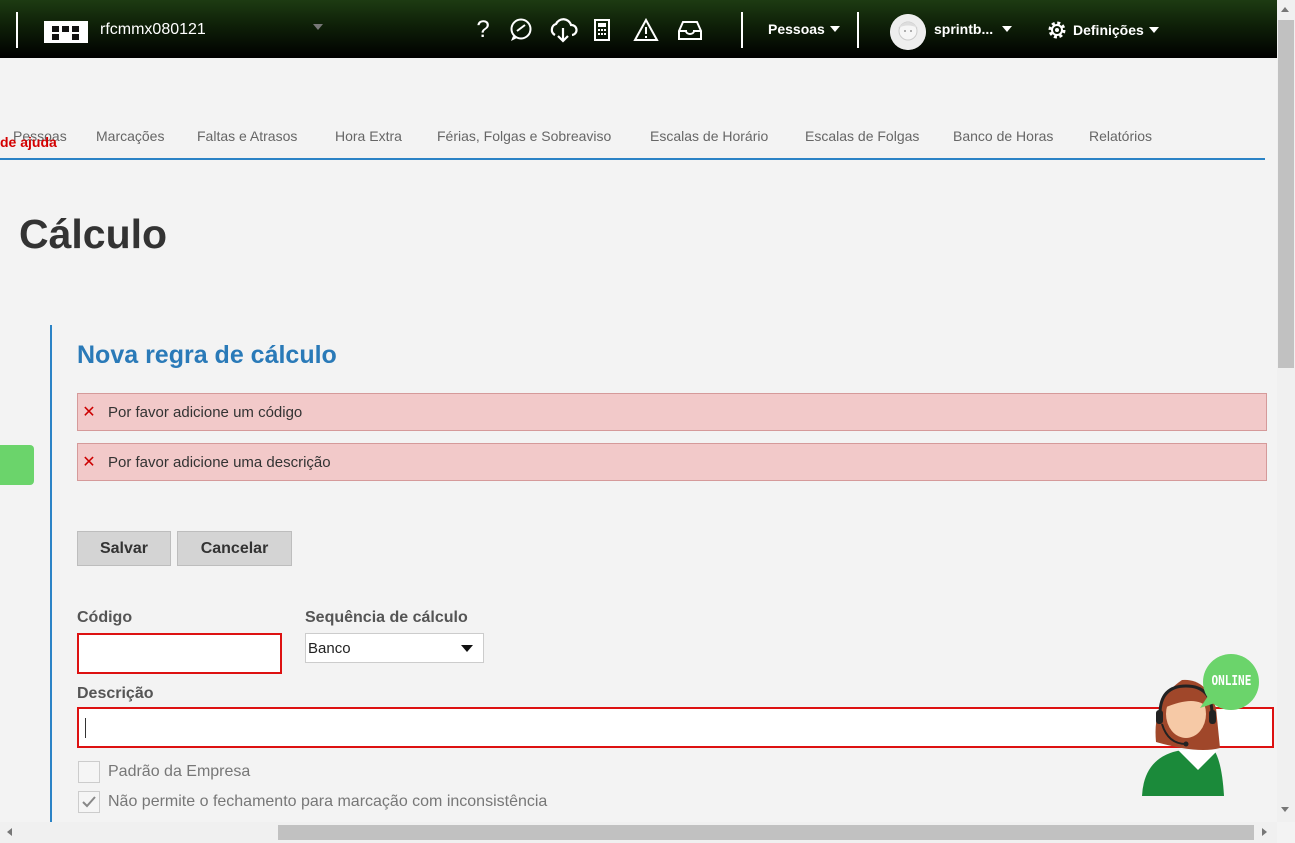 Image resolution: width=1295 pixels, height=843 pixels. I want to click on help-icon: ?, so click(483, 29).